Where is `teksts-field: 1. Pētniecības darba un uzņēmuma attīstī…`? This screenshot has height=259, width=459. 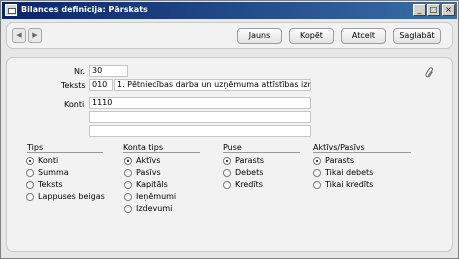 teksts-field: 1. Pētniecības darba un uzņēmuma attīstī… is located at coordinates (212, 85).